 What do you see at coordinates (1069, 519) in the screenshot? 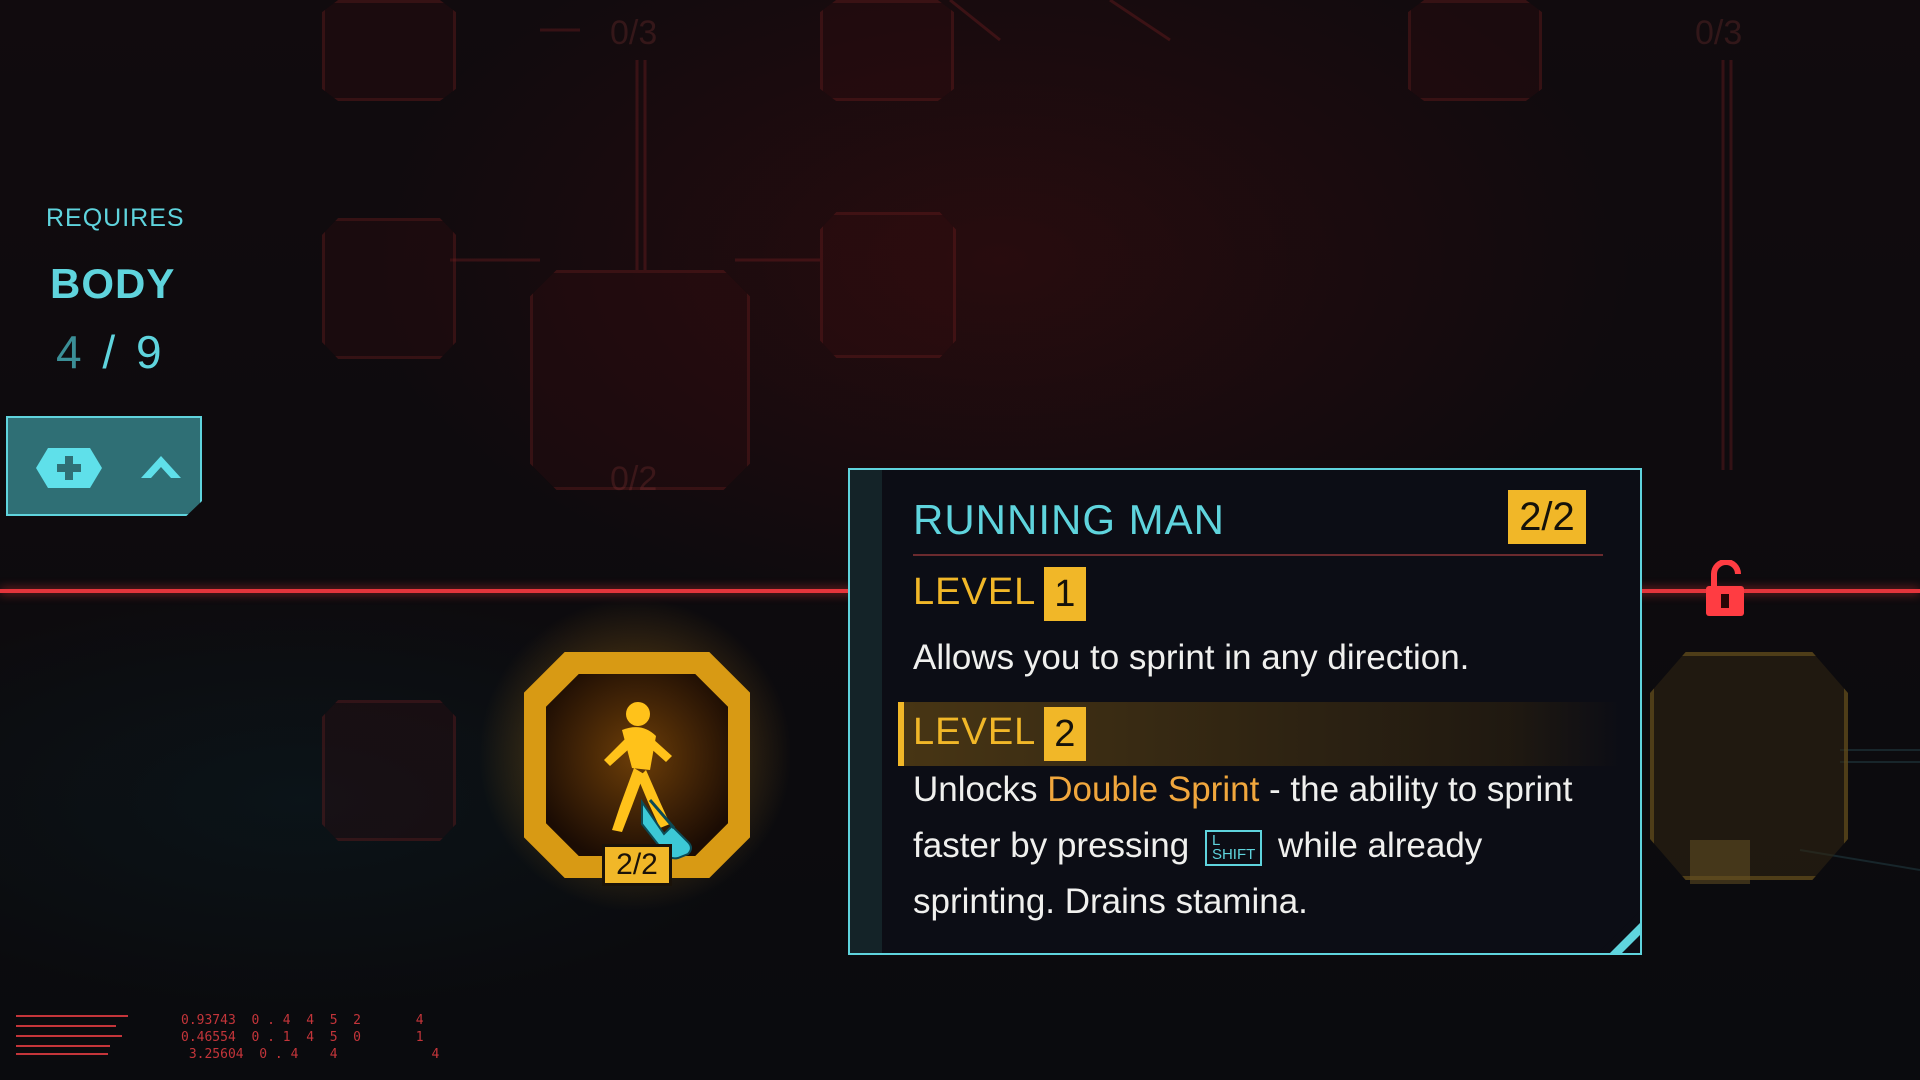
I see `perk-title: RUNNING MAN` at bounding box center [1069, 519].